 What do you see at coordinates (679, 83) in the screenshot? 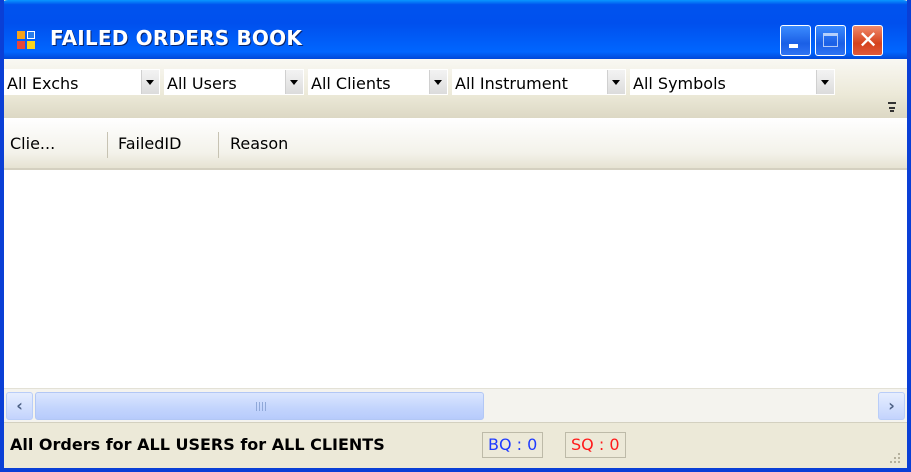
I see `symbols-filter-value: All Symbols` at bounding box center [679, 83].